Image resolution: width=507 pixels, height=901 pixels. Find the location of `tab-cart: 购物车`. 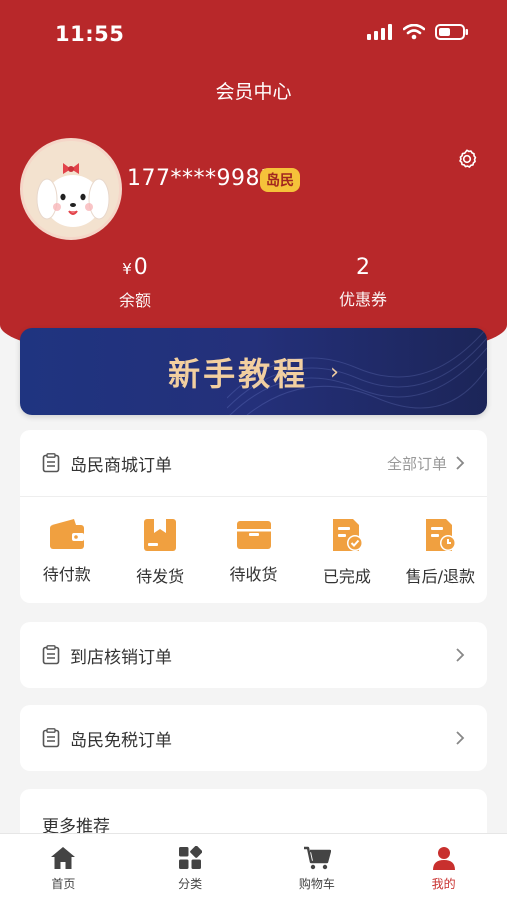

tab-cart: 购物车 is located at coordinates (317, 867).